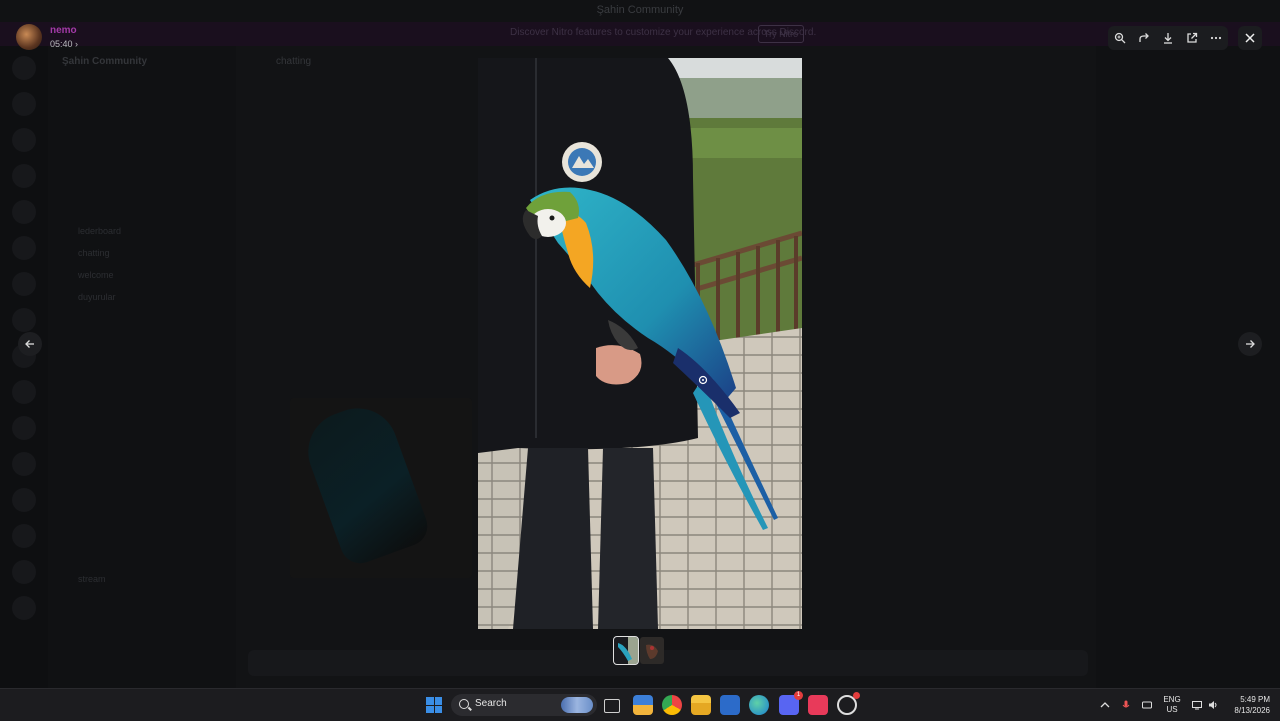 The image size is (1280, 721). Describe the element at coordinates (577, 705) in the screenshot. I see `search-highlight-image` at that location.